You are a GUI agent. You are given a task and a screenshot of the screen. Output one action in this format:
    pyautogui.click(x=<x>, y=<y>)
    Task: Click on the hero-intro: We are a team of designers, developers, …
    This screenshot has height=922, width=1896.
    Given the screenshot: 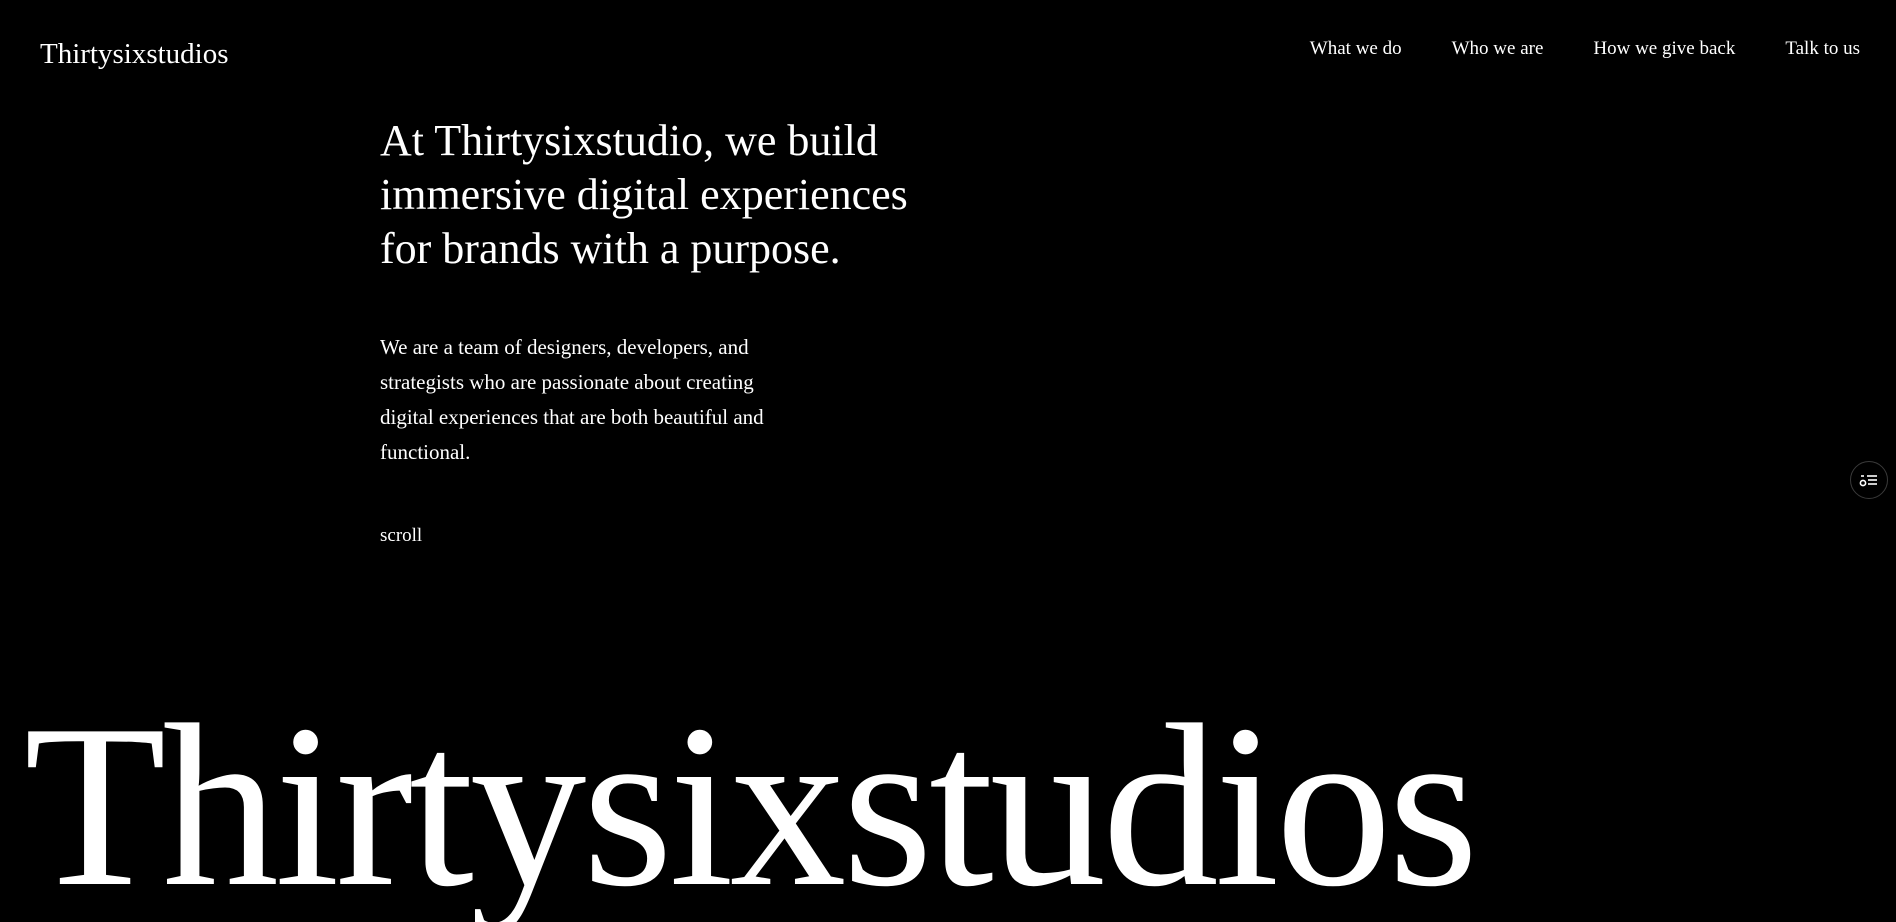 What is the action you would take?
    pyautogui.click(x=572, y=399)
    